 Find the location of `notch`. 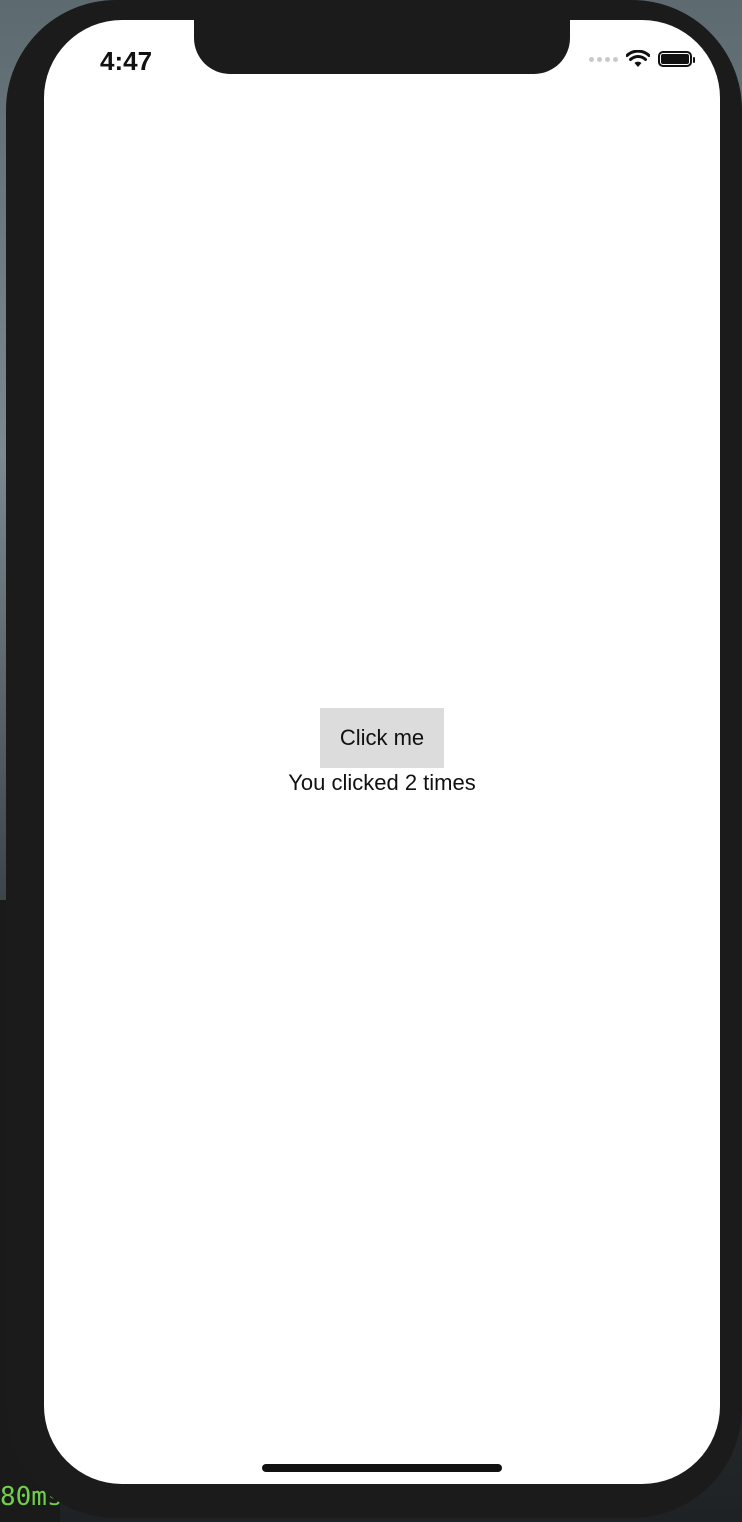

notch is located at coordinates (382, 47).